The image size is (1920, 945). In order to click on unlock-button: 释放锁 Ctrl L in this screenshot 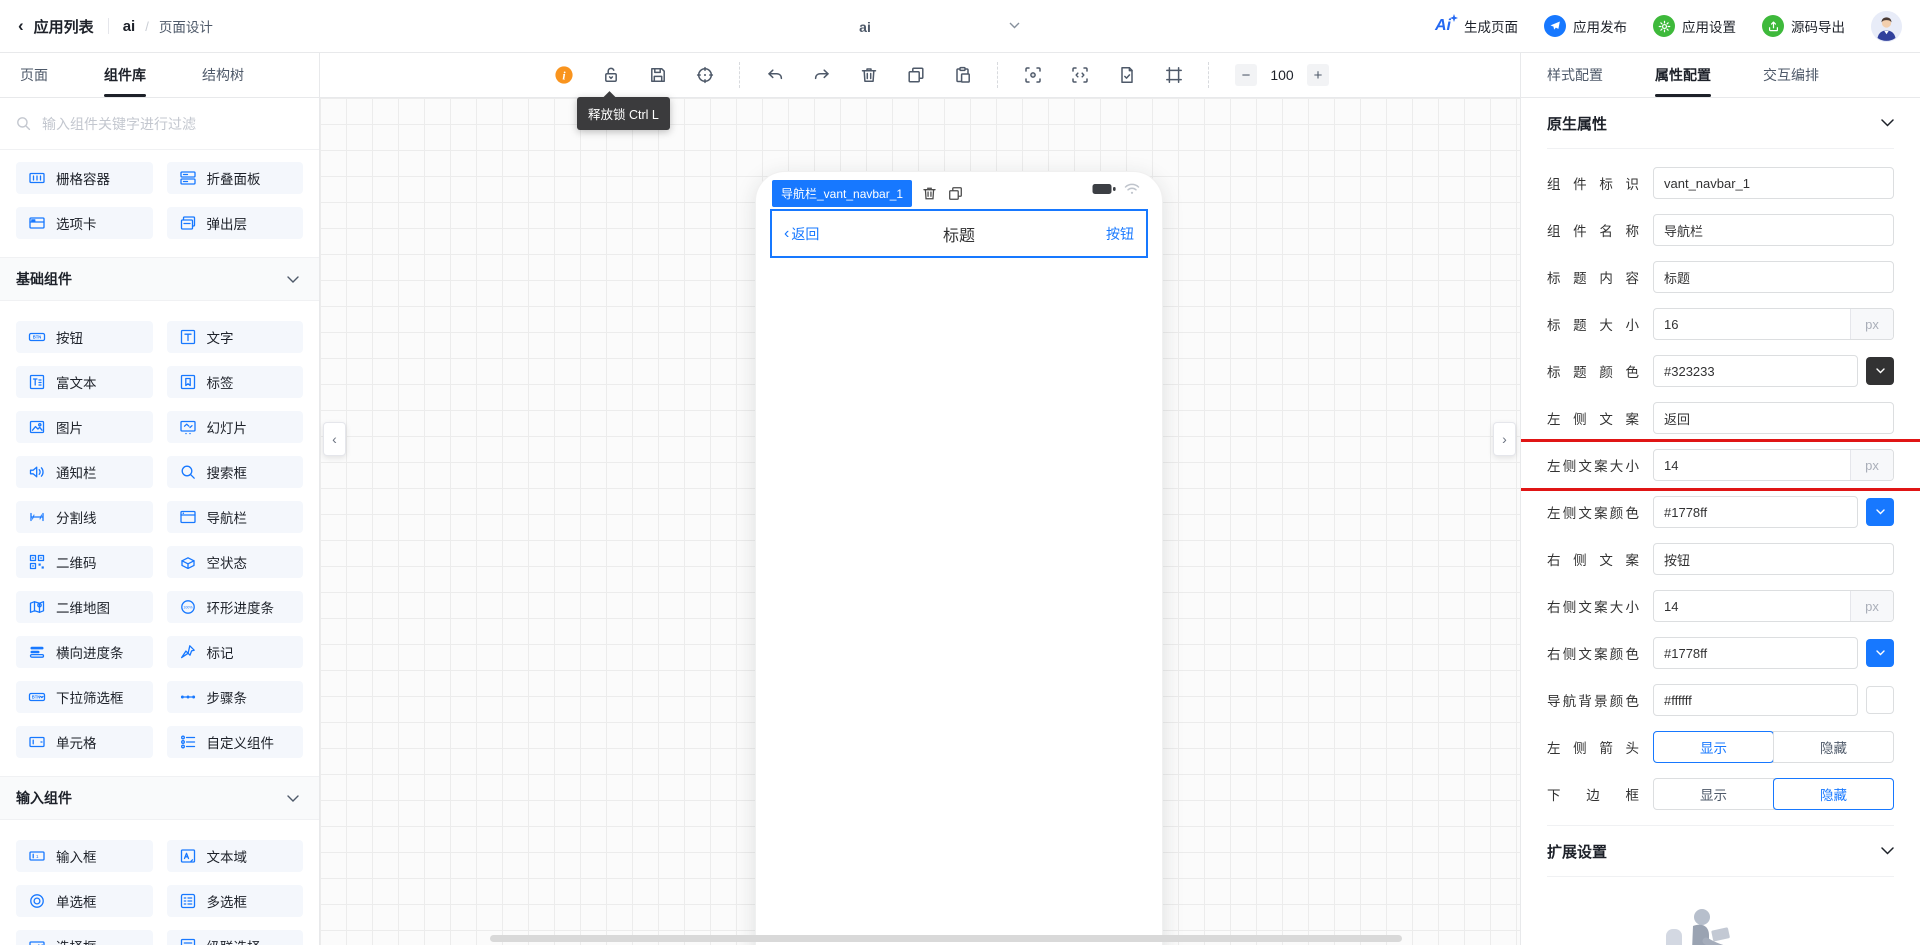, I will do `click(623, 96)`.